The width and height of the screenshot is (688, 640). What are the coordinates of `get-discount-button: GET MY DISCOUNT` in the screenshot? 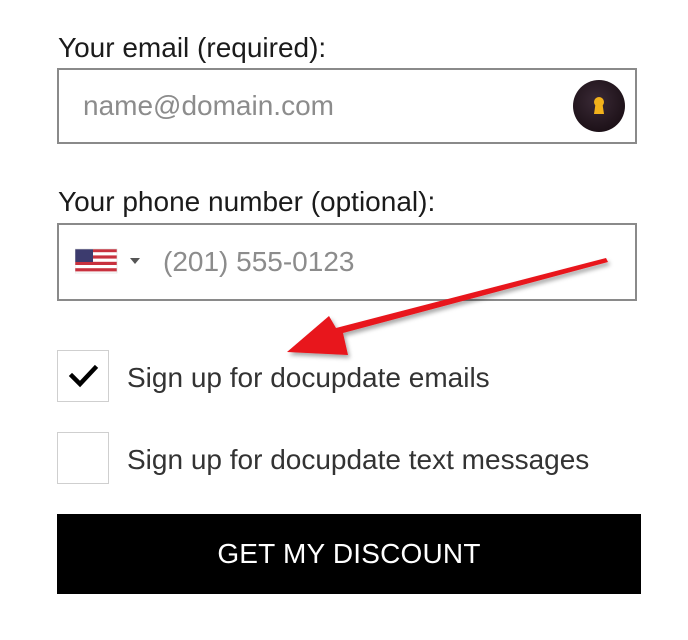 It's located at (349, 554).